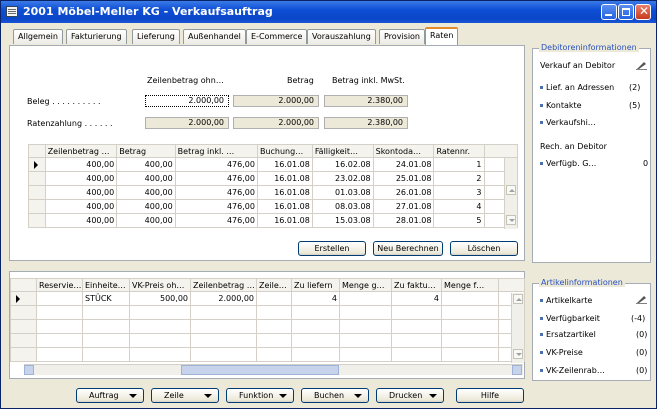 The width and height of the screenshot is (657, 409). What do you see at coordinates (38, 36) in the screenshot?
I see `tab-allgemein: Allgemein` at bounding box center [38, 36].